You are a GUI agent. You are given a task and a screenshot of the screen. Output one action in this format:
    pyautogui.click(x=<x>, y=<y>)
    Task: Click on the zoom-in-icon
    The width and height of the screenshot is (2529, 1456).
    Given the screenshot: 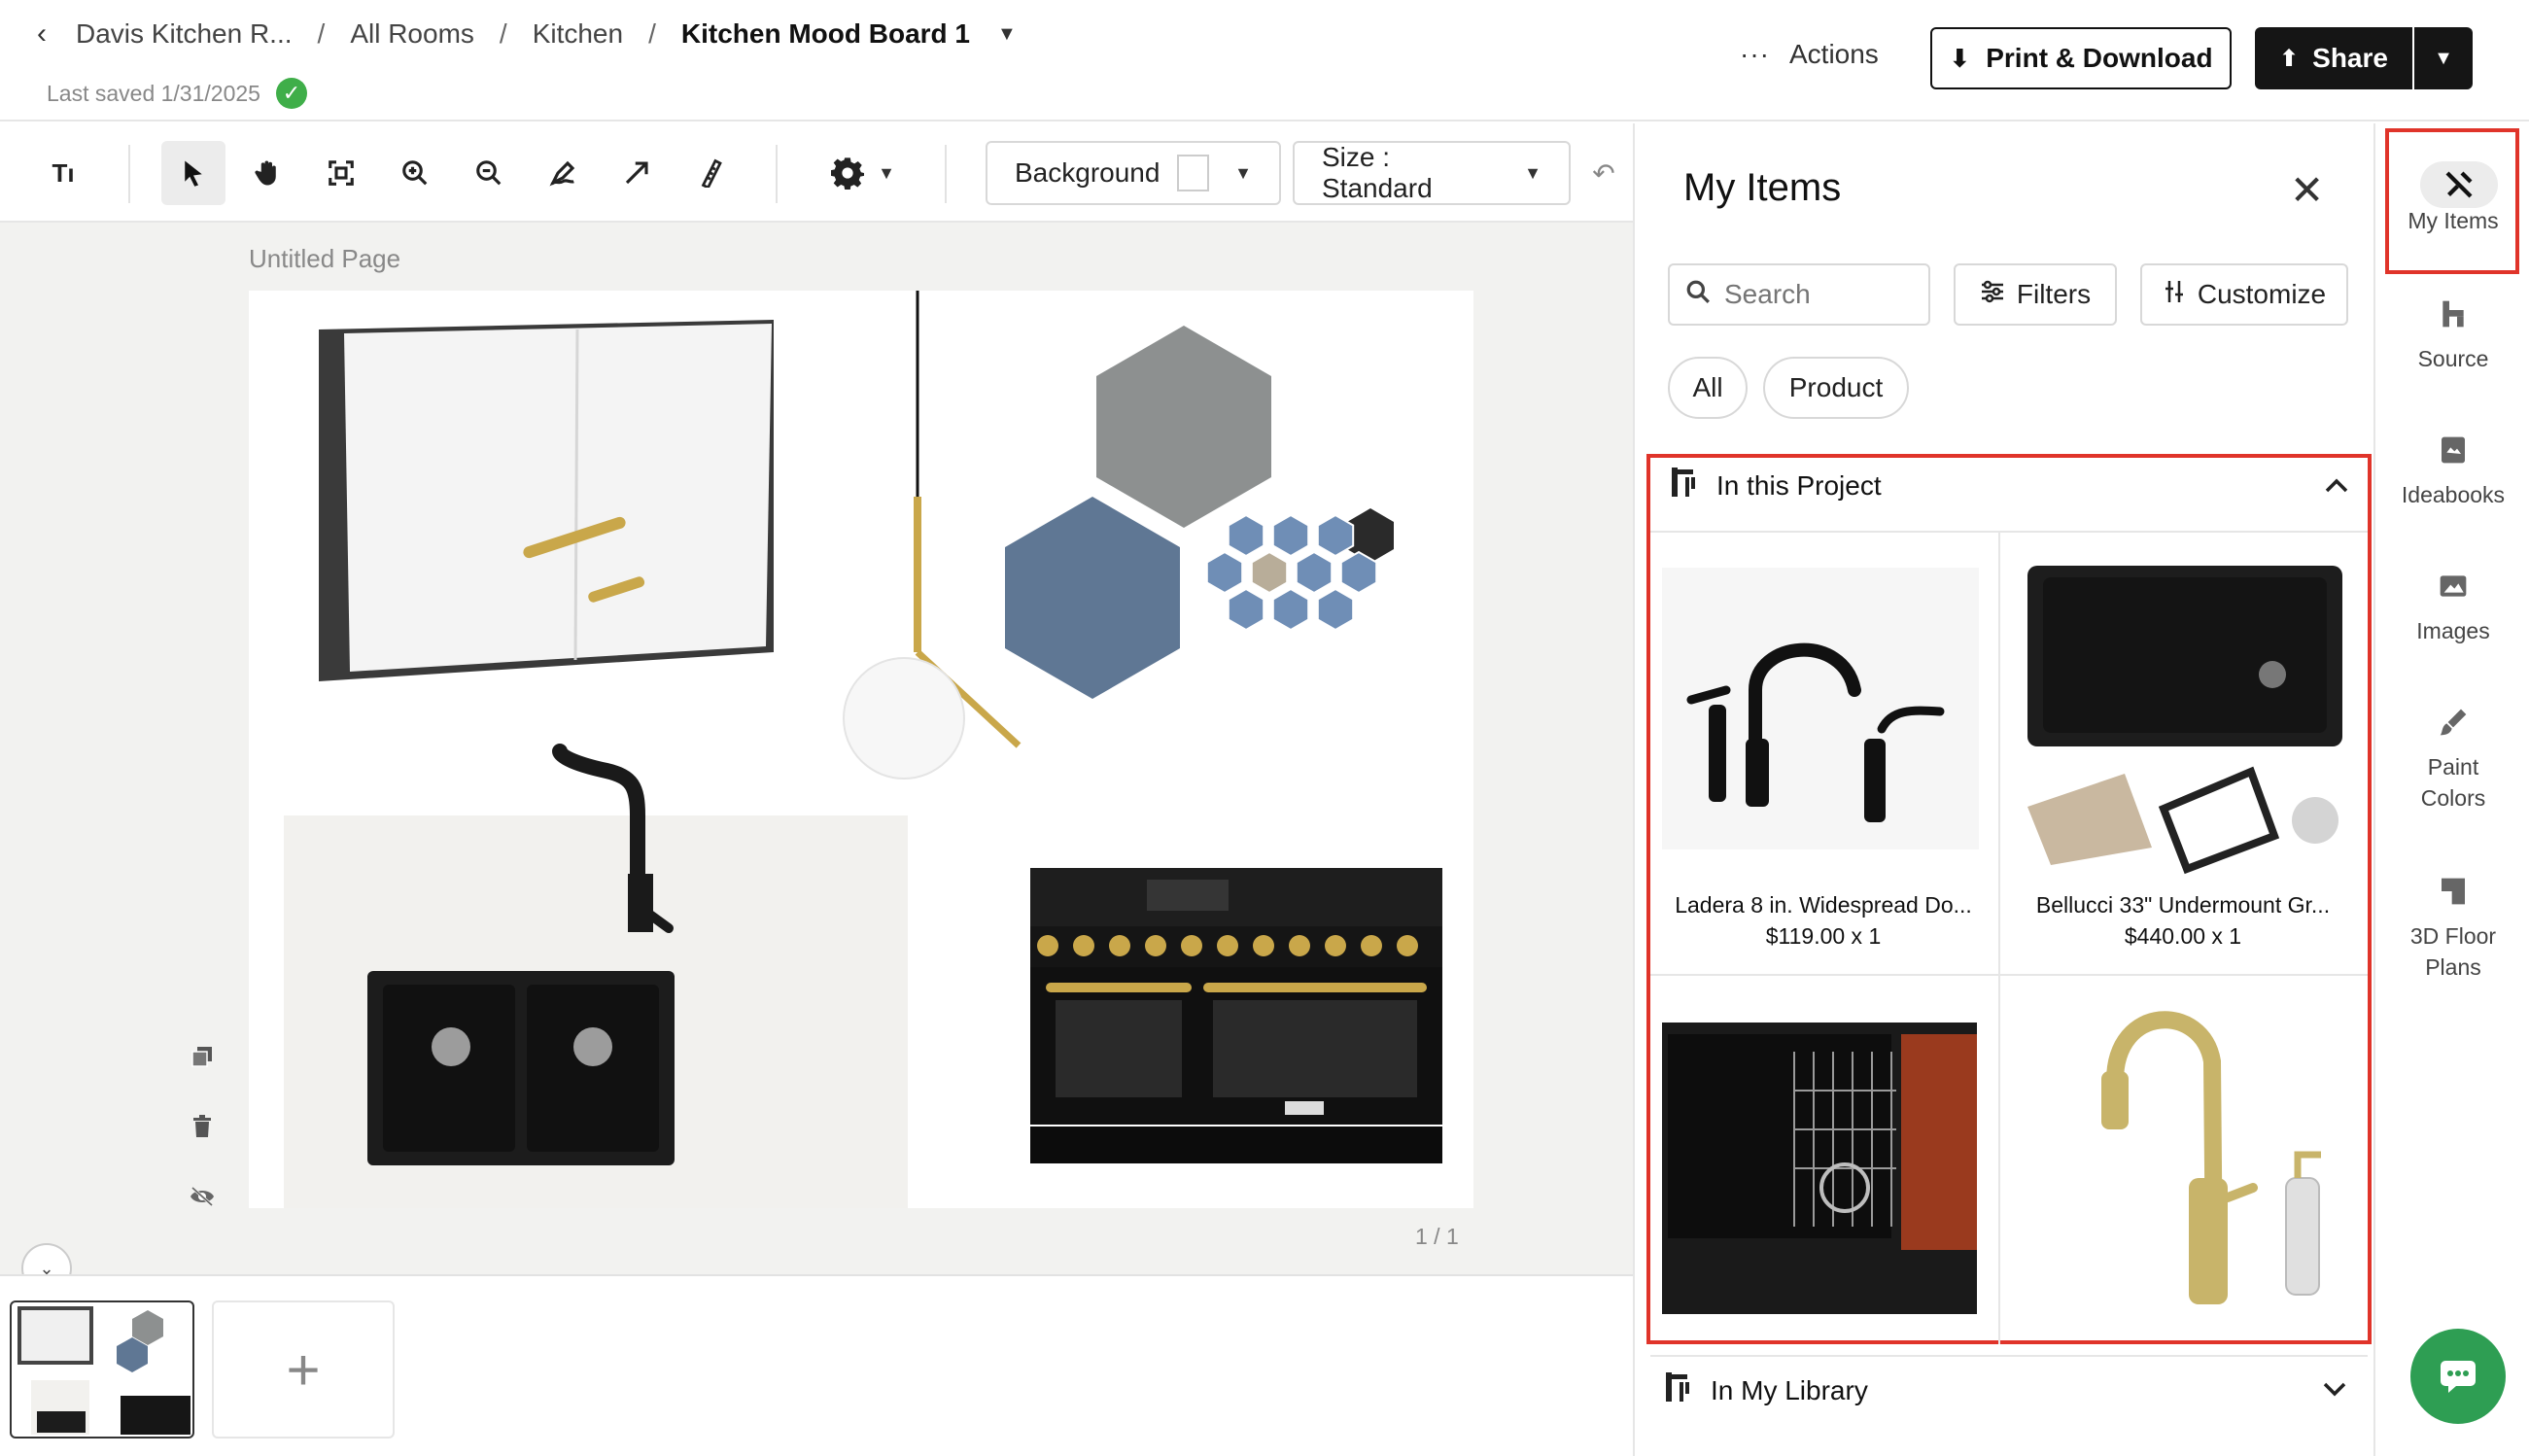 What is the action you would take?
    pyautogui.click(x=415, y=173)
    